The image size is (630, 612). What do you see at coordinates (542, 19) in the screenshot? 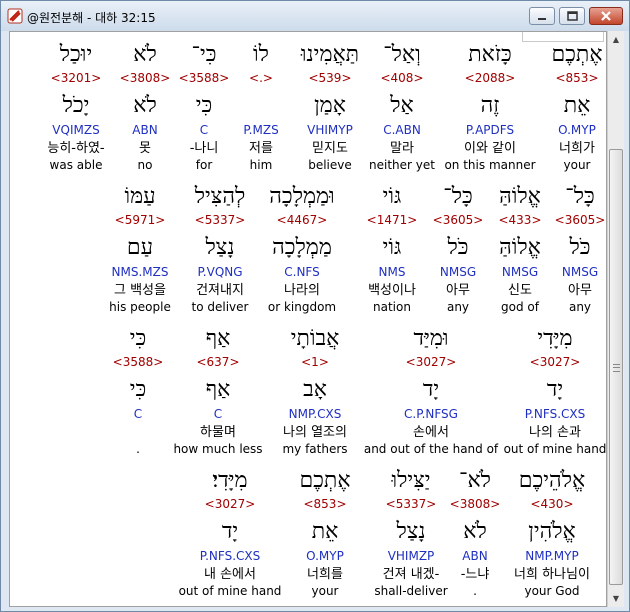
I see `minimize-icon` at bounding box center [542, 19].